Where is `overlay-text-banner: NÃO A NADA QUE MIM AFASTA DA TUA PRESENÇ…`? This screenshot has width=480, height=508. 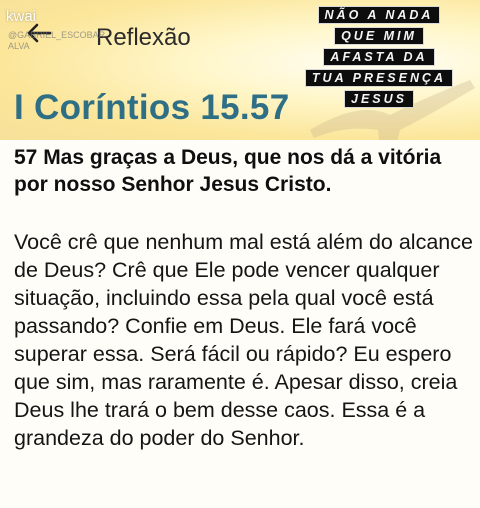 overlay-text-banner: NÃO A NADA QUE MIM AFASTA DA TUA PRESENÇ… is located at coordinates (379, 58).